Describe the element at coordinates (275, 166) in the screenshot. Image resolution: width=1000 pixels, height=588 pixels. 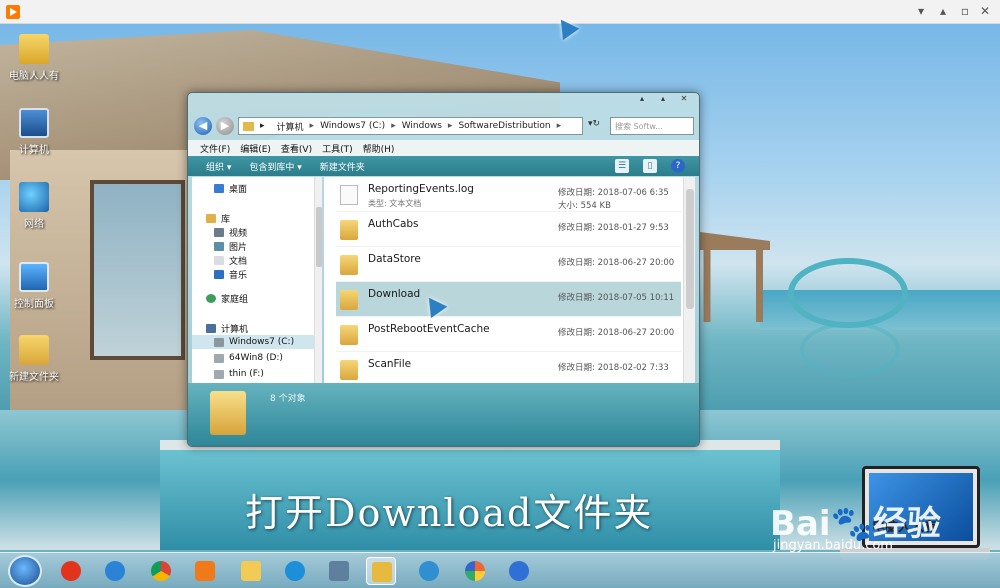
I see `include-in-library-button: 包含到库中 ▾` at that location.